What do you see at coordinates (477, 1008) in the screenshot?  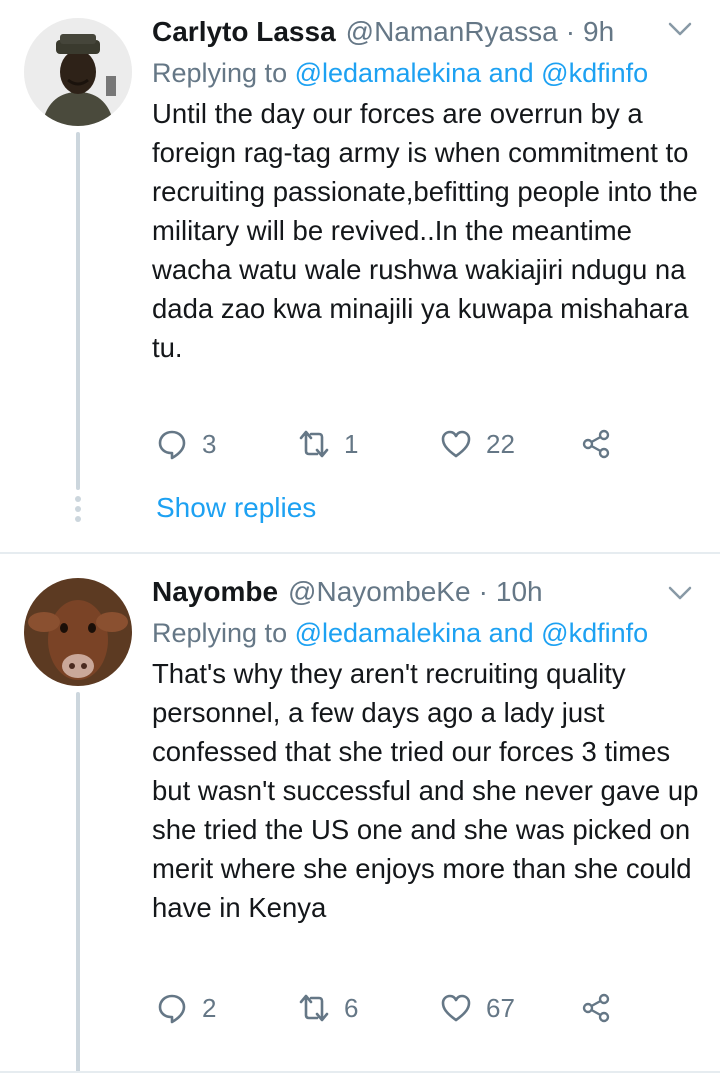 I see `like-button: 67` at bounding box center [477, 1008].